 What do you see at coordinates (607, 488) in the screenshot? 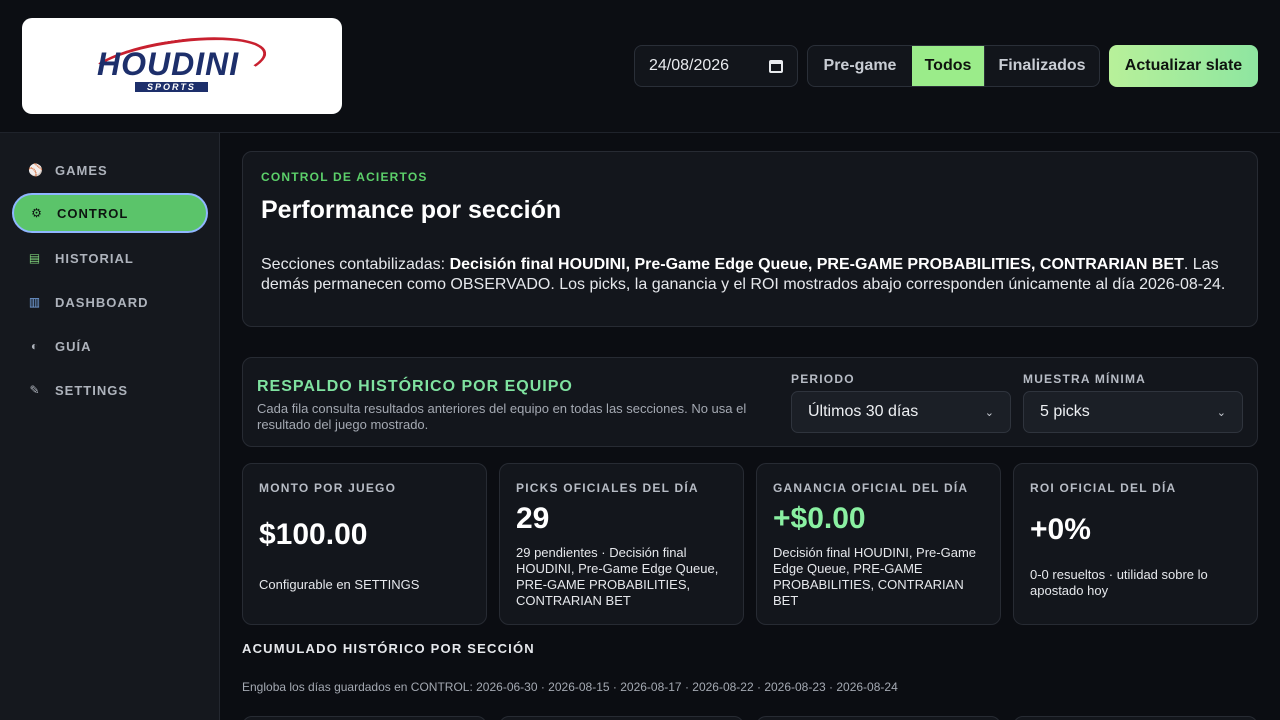
I see `metric-label: PICKS OFICIALES DEL DÍA` at bounding box center [607, 488].